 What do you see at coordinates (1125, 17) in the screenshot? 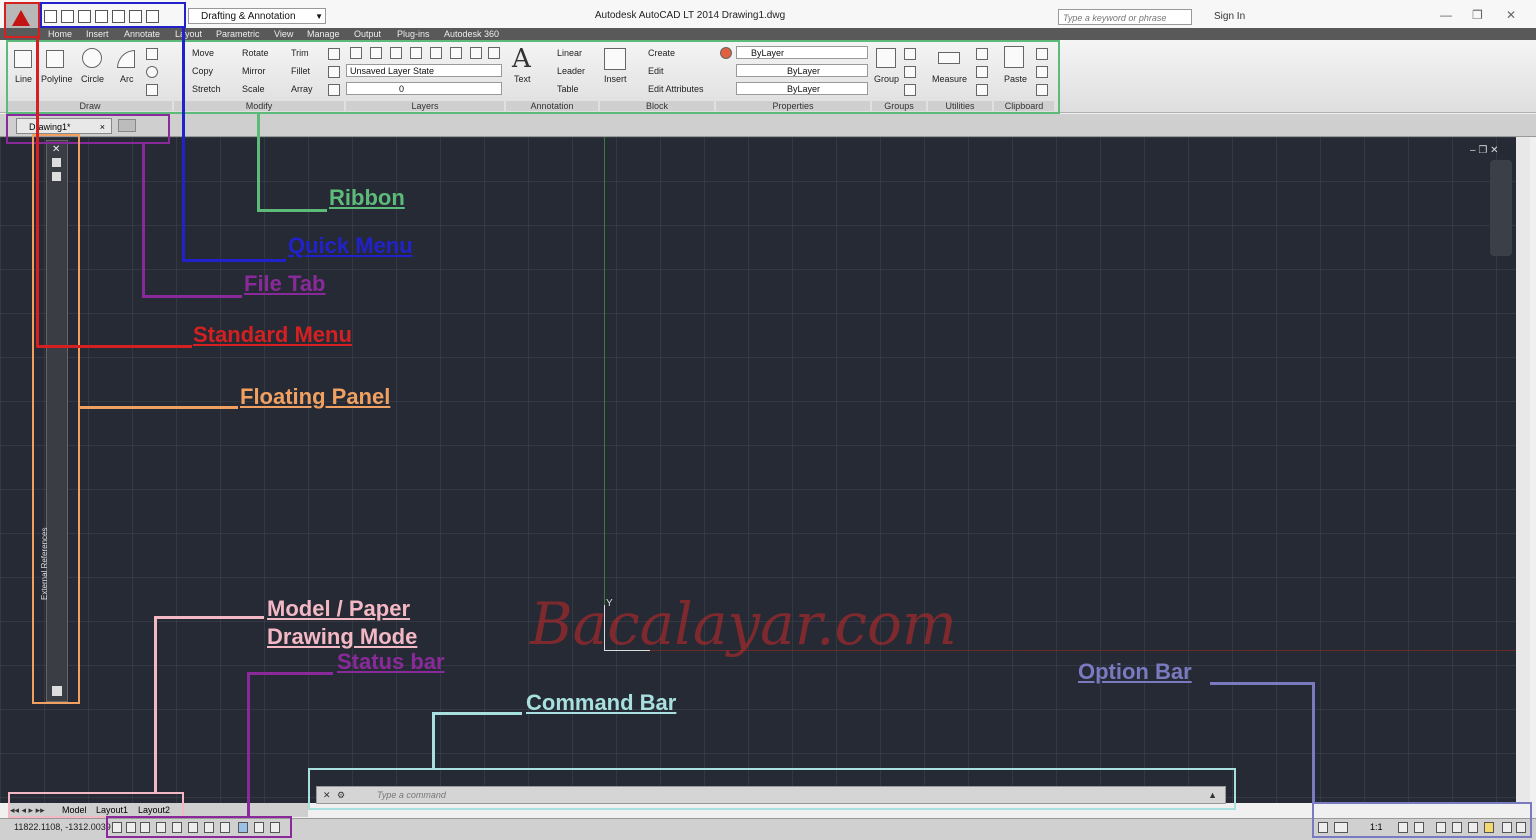
I see `search-input: Type a keyword or phrase` at bounding box center [1125, 17].